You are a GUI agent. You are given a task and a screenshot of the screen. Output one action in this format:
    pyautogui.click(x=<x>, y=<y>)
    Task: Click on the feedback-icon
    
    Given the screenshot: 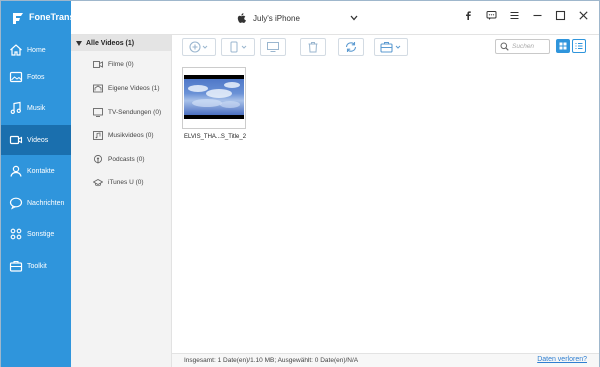 What is the action you would take?
    pyautogui.click(x=491, y=15)
    